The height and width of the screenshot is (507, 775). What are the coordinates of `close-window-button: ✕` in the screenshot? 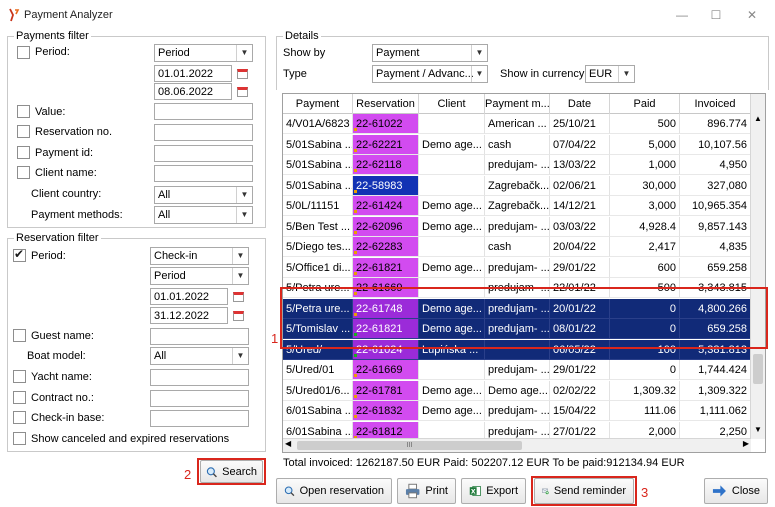 It's located at (752, 15).